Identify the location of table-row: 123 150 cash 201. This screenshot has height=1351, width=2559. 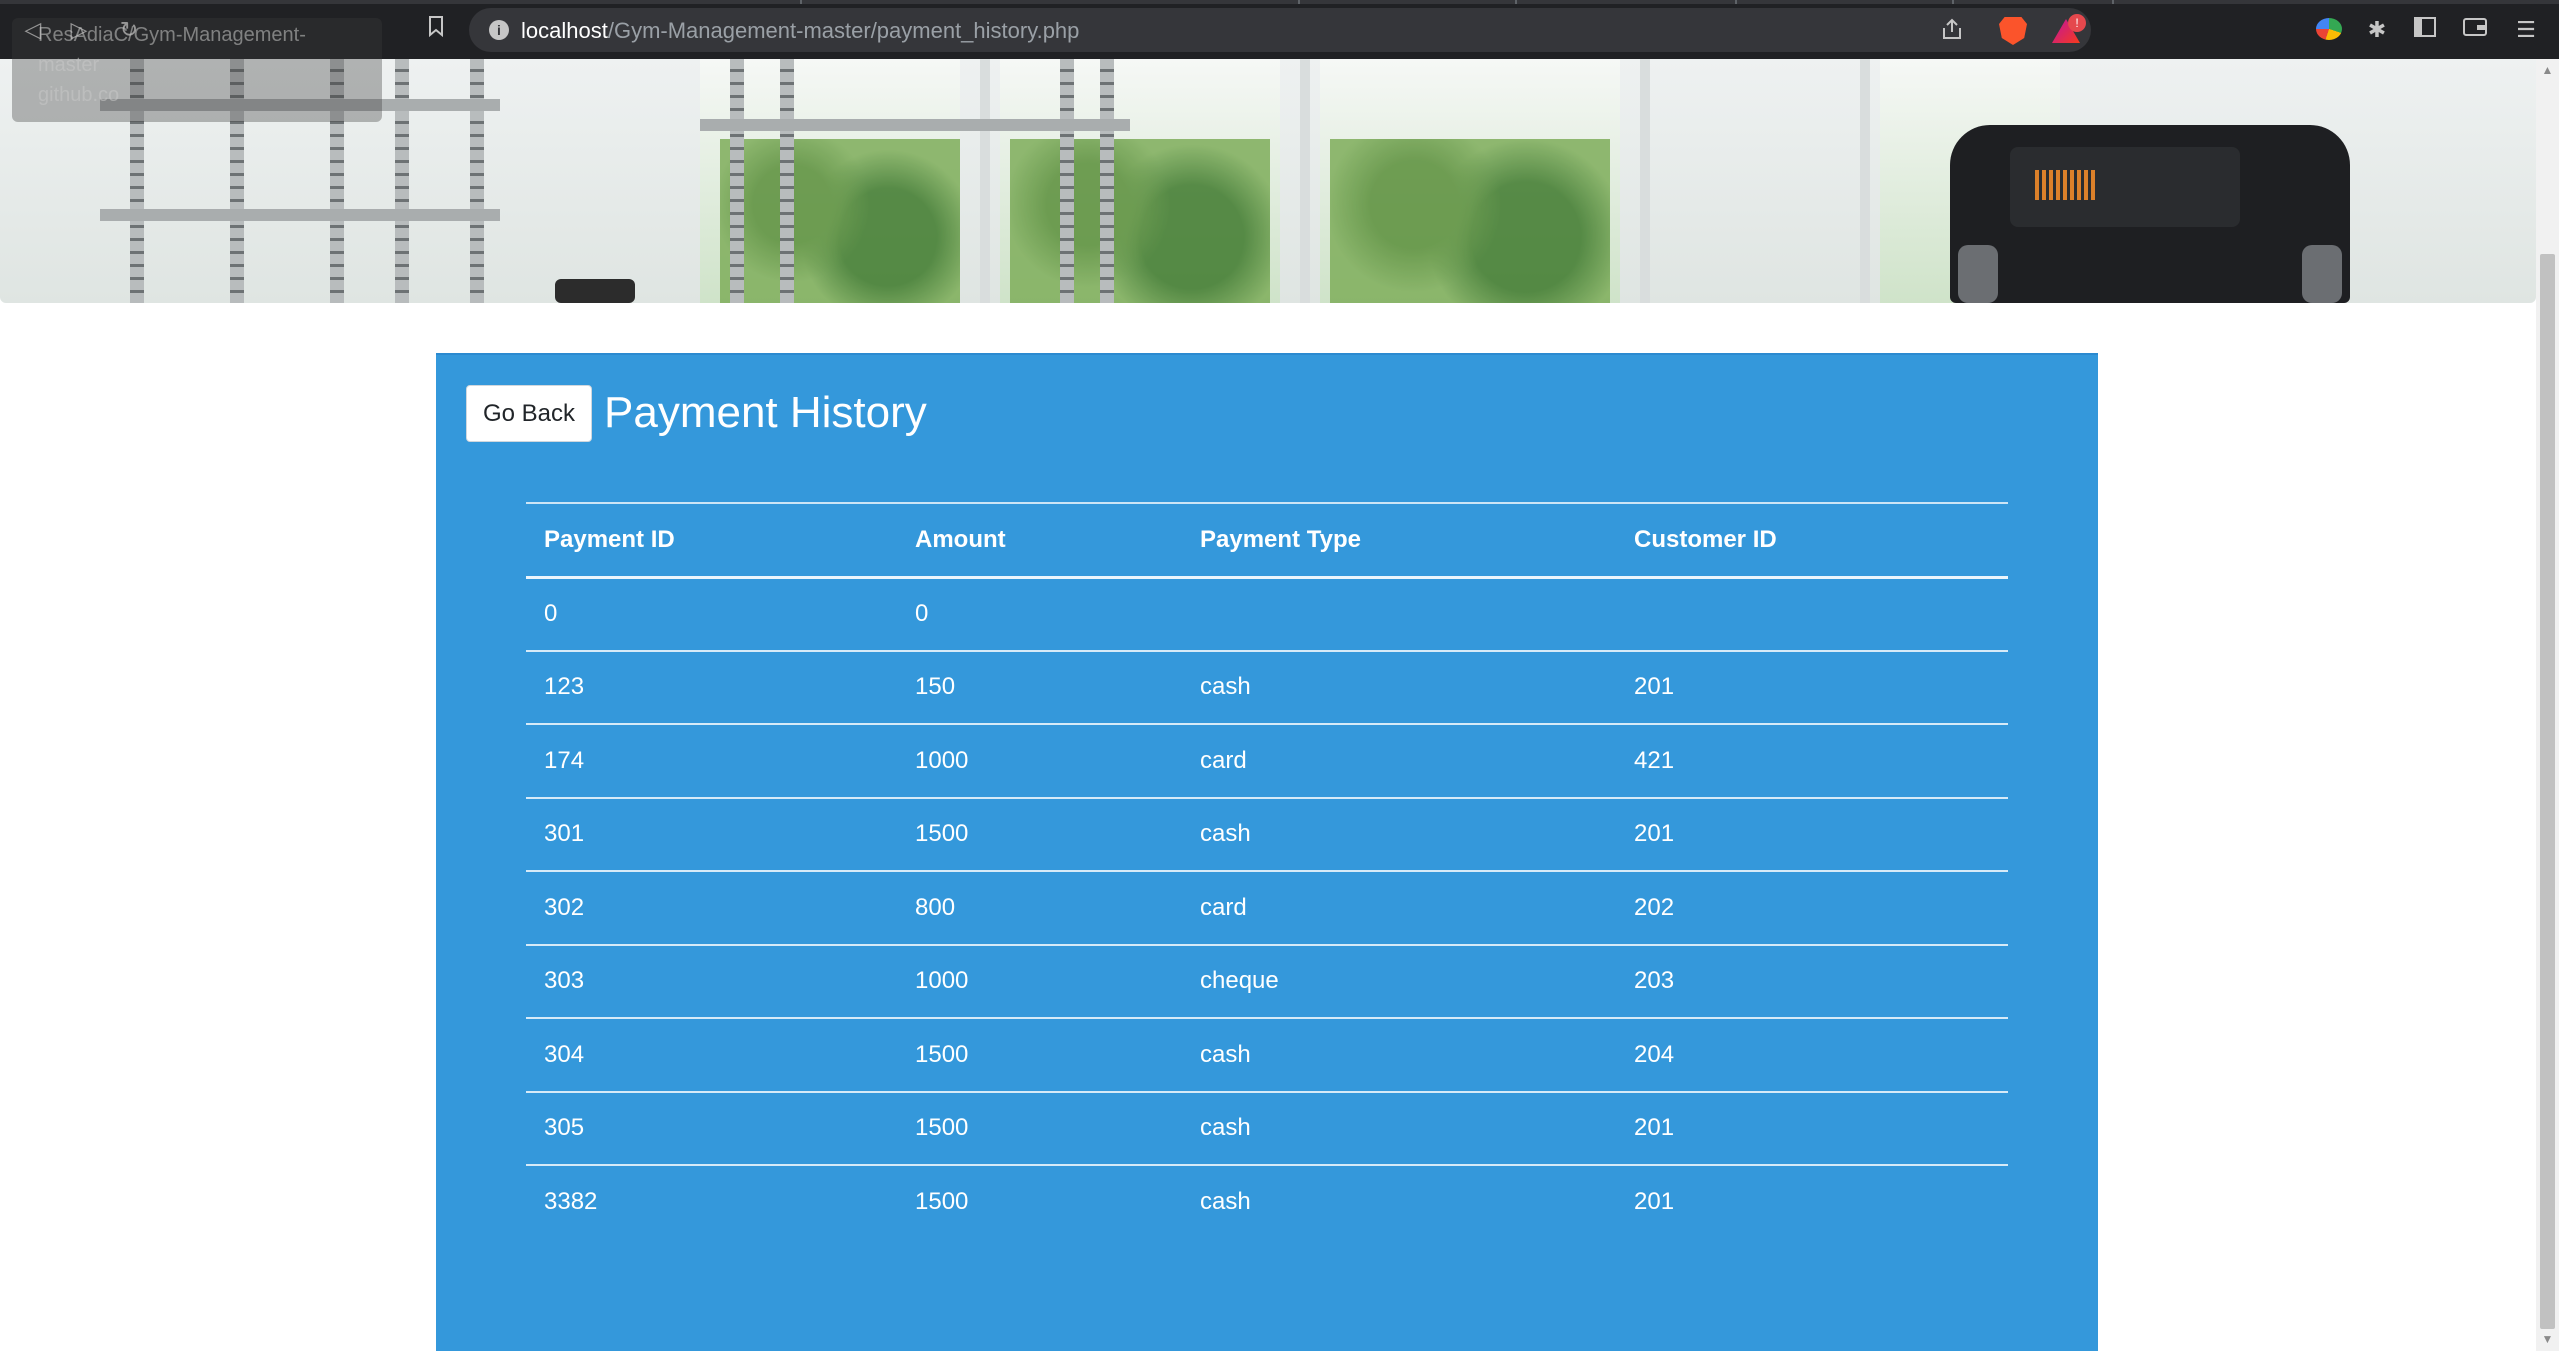
(1267, 687).